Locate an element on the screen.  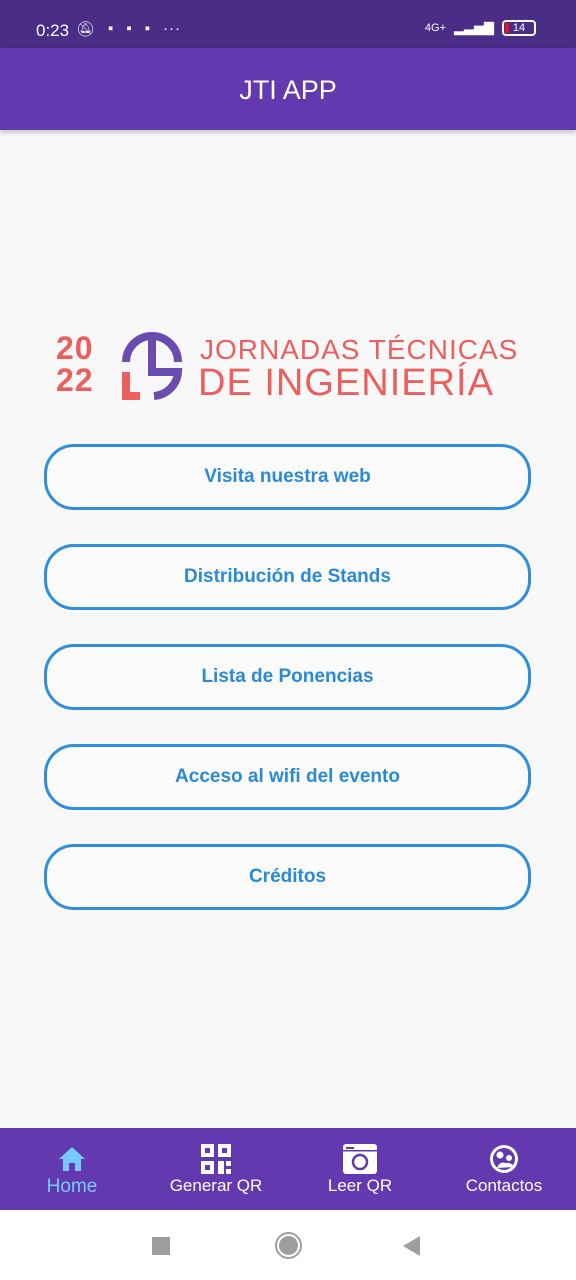
contacts-icon is located at coordinates (504, 1159).